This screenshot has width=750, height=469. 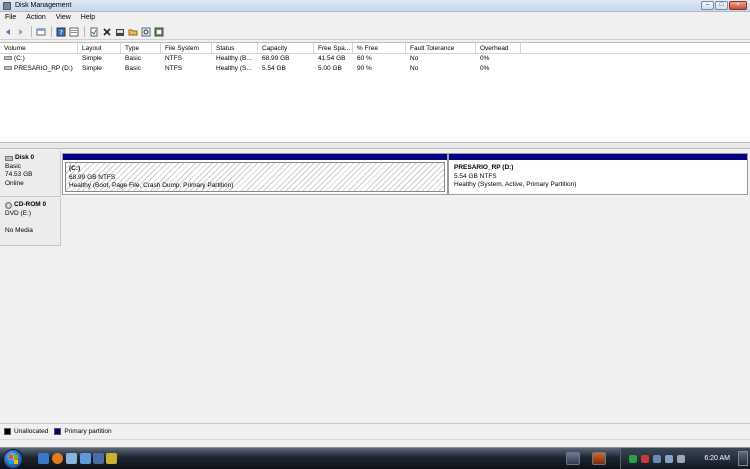 What do you see at coordinates (375, 431) in the screenshot?
I see `legend: Unallocated Primary partition` at bounding box center [375, 431].